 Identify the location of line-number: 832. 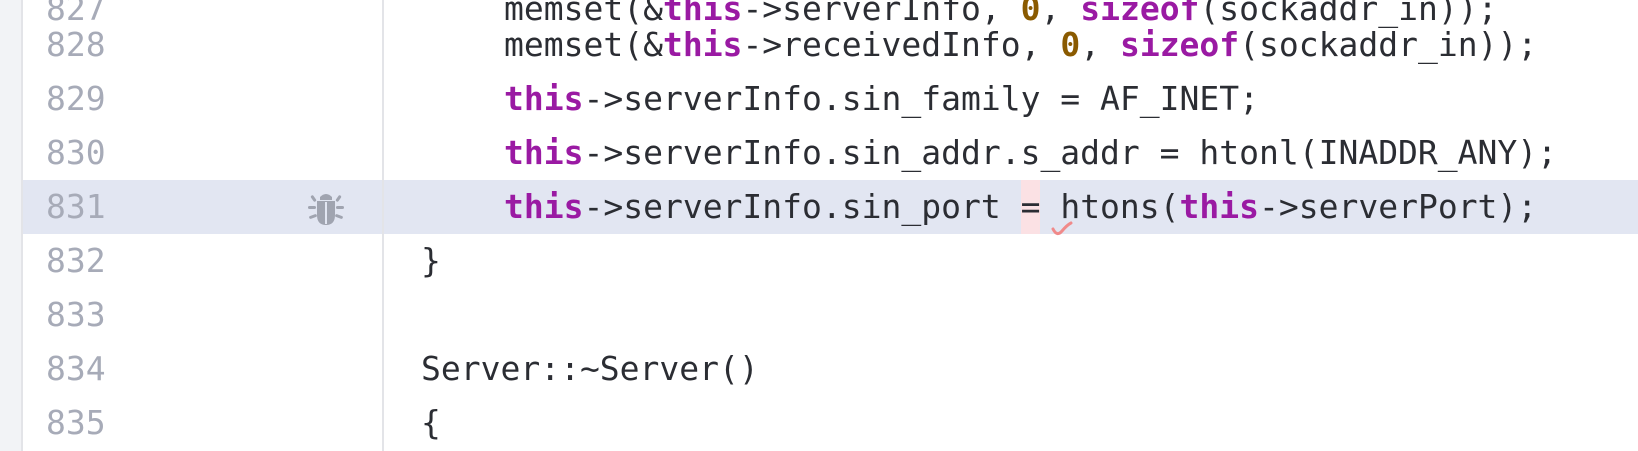
(76, 261).